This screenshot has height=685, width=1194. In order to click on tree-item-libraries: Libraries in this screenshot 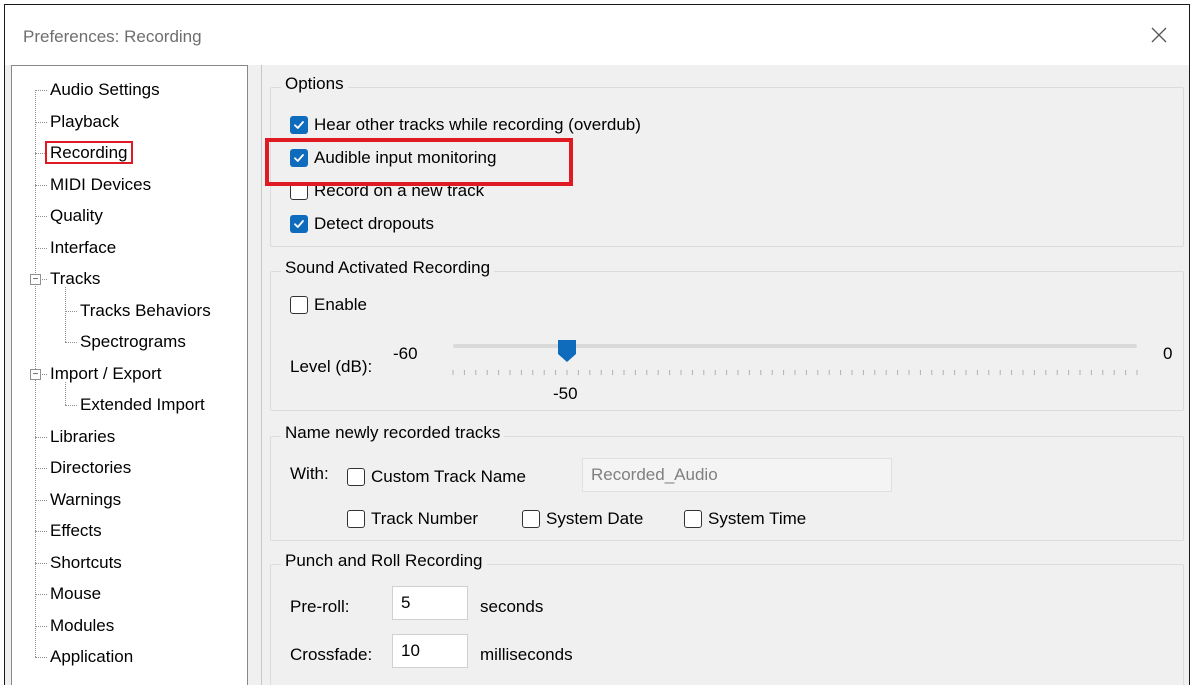, I will do `click(82, 437)`.